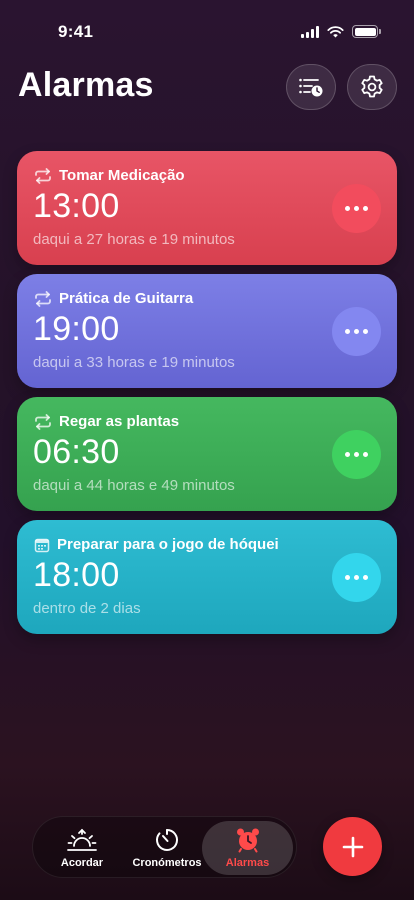  What do you see at coordinates (134, 362) in the screenshot?
I see `alarm-countdown: daqui a 33 horas e 19 minutos` at bounding box center [134, 362].